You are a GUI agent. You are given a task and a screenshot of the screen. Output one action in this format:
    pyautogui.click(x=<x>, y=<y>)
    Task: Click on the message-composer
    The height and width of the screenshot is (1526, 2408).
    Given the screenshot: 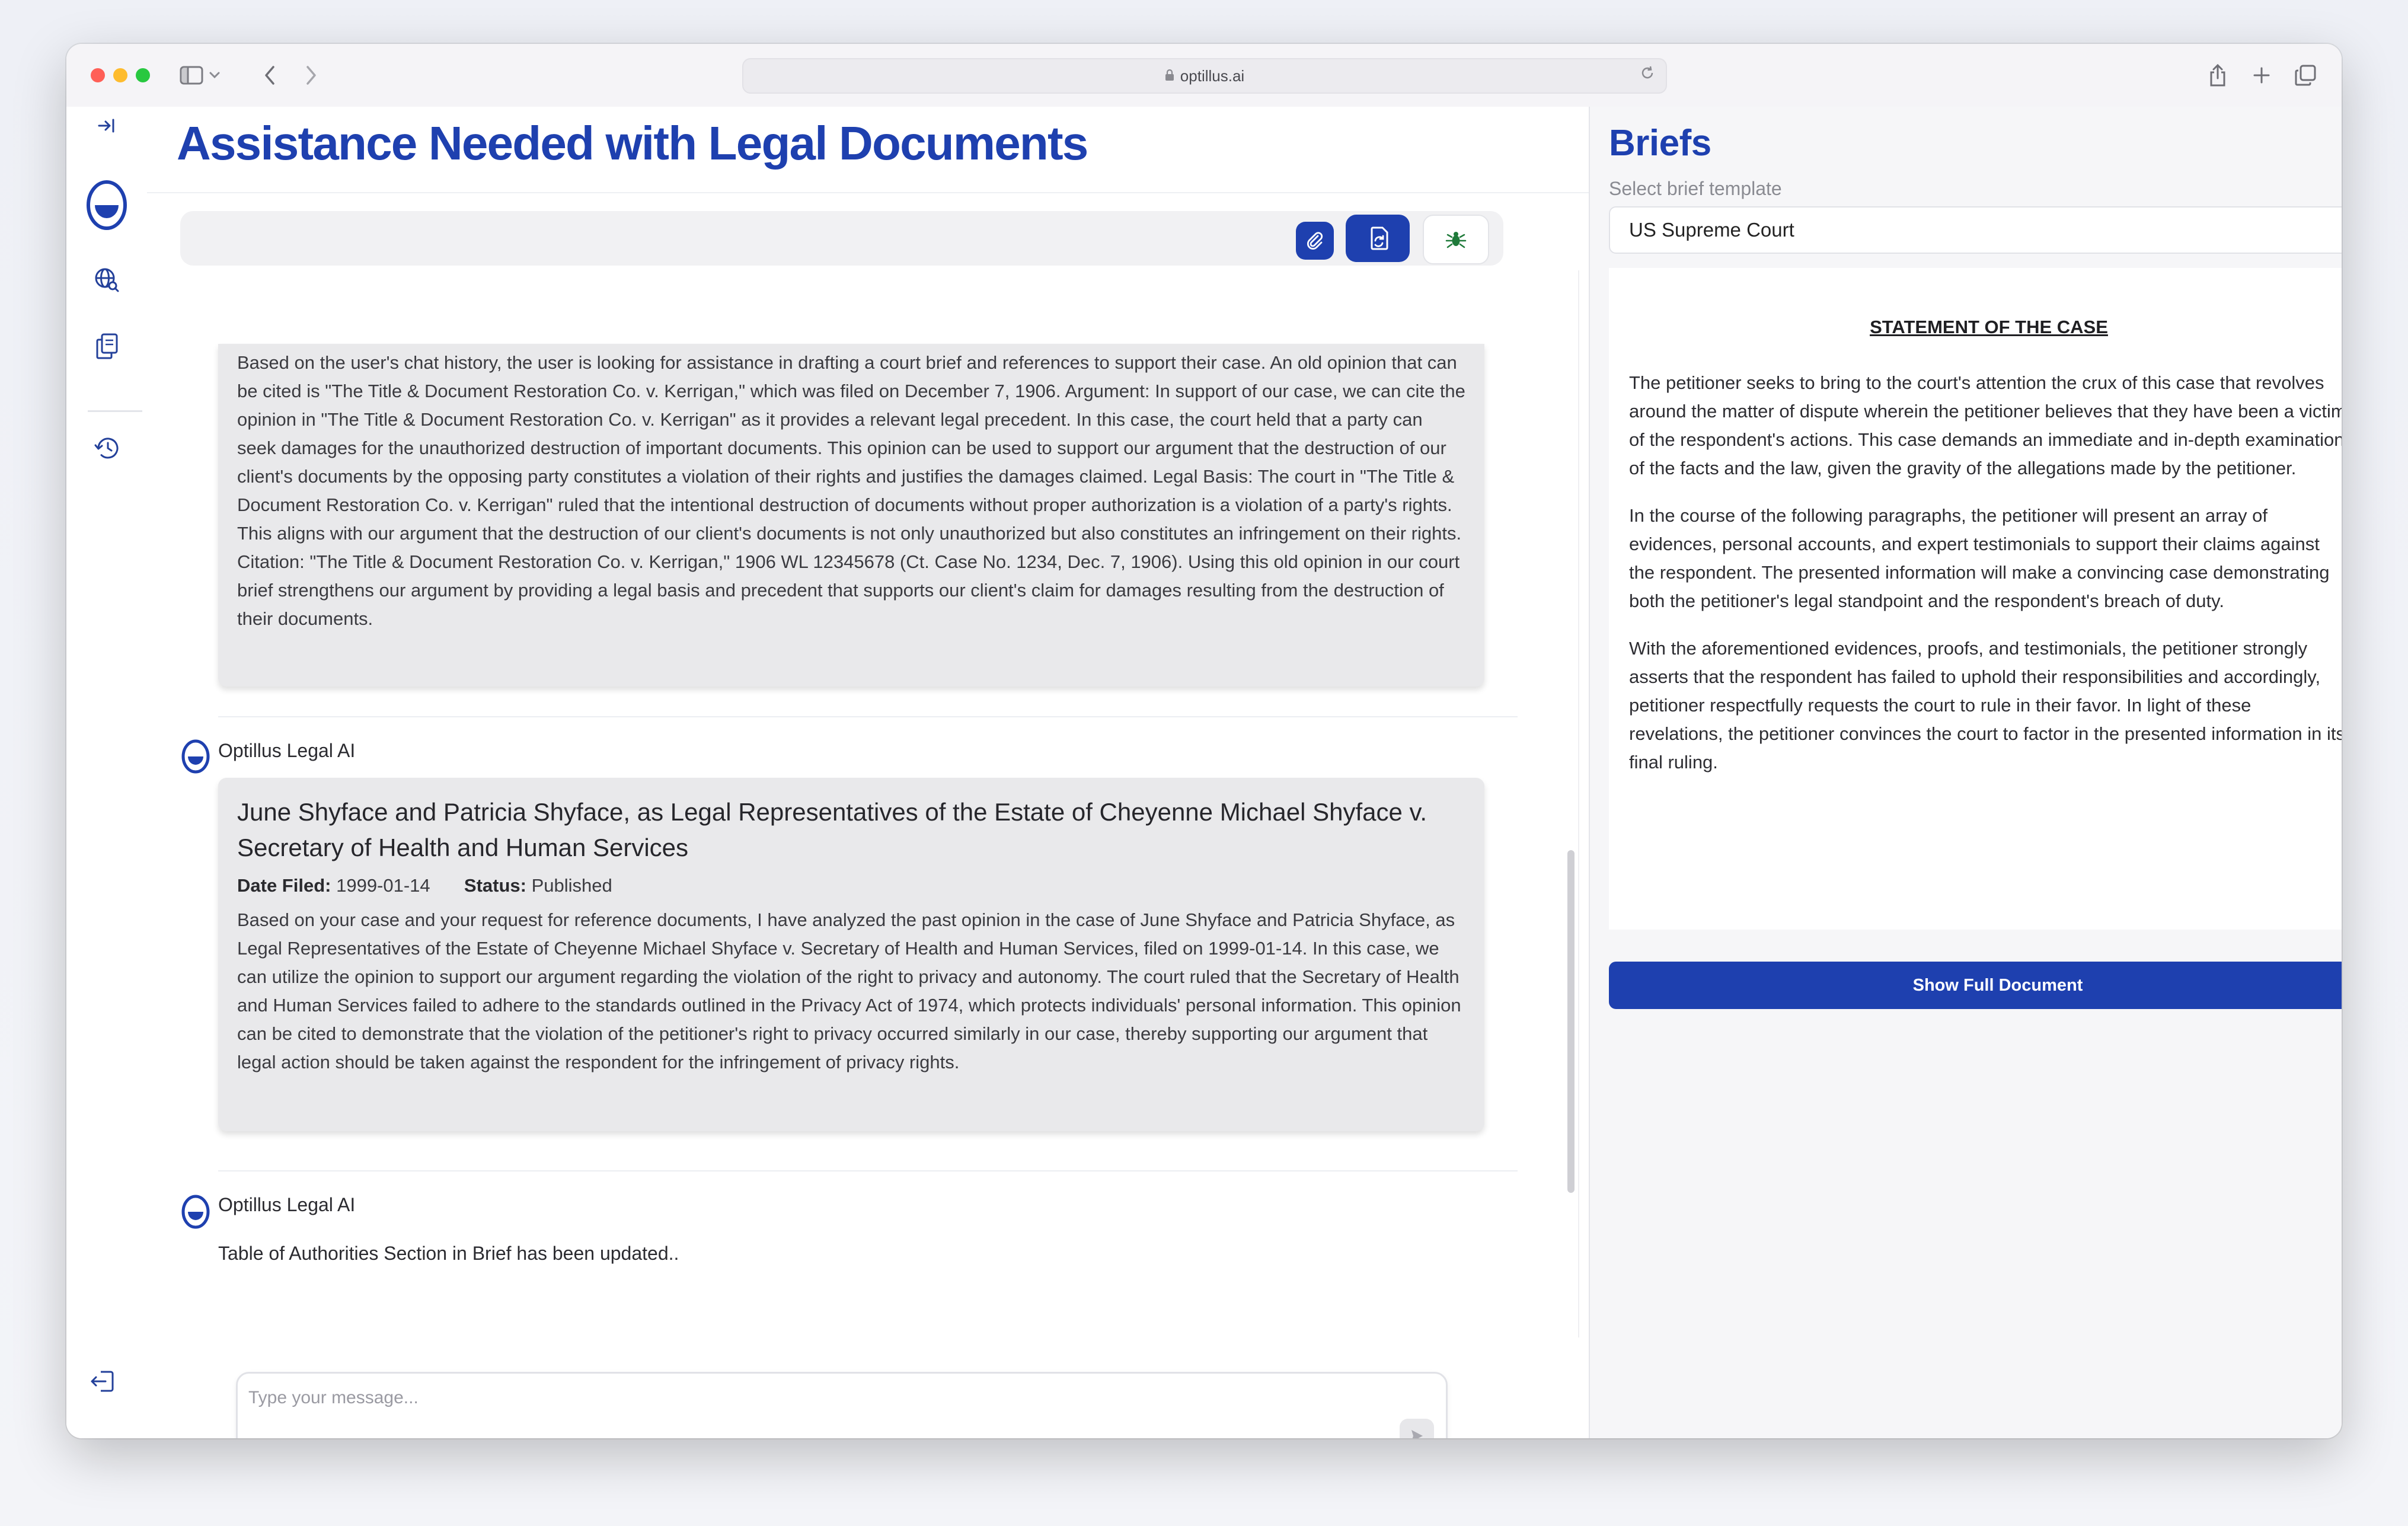 What is the action you would take?
    pyautogui.click(x=842, y=1405)
    